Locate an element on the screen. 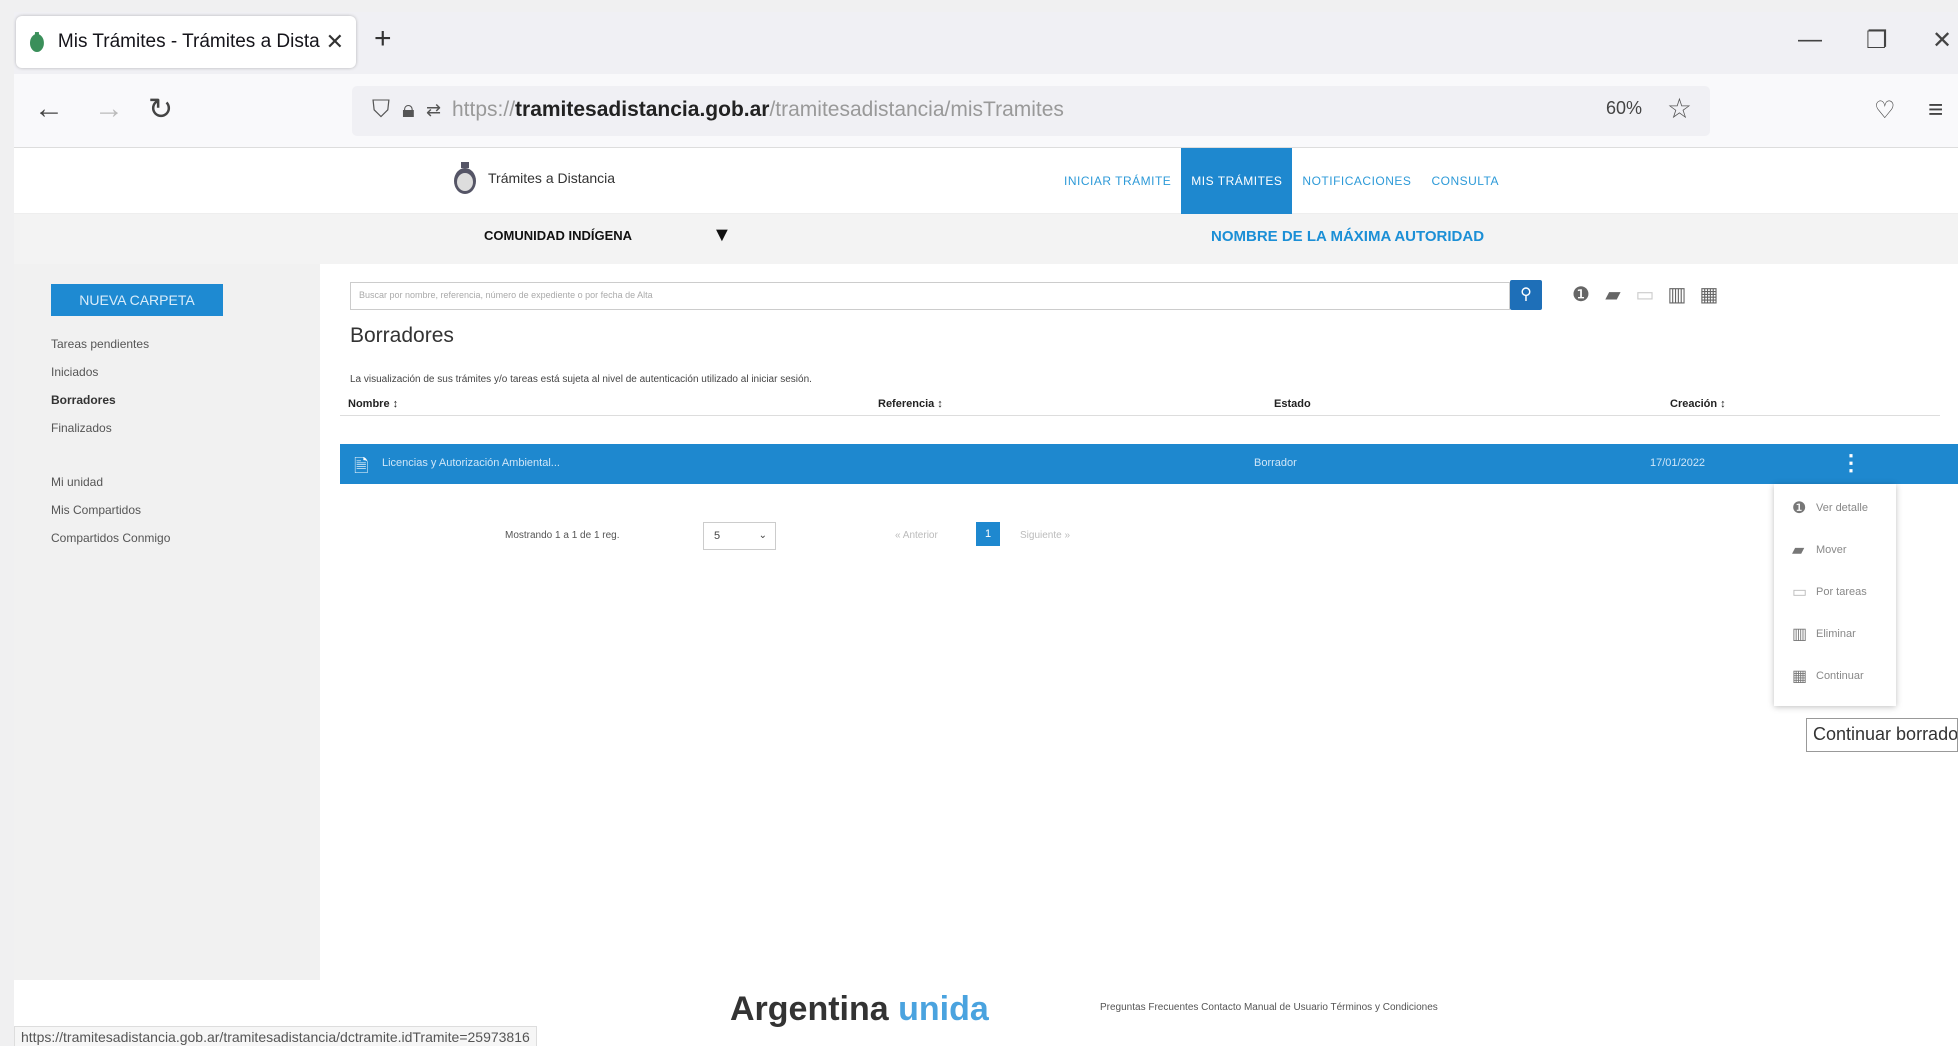 The width and height of the screenshot is (1958, 1046). back-arrow-icon: ← is located at coordinates (49, 109).